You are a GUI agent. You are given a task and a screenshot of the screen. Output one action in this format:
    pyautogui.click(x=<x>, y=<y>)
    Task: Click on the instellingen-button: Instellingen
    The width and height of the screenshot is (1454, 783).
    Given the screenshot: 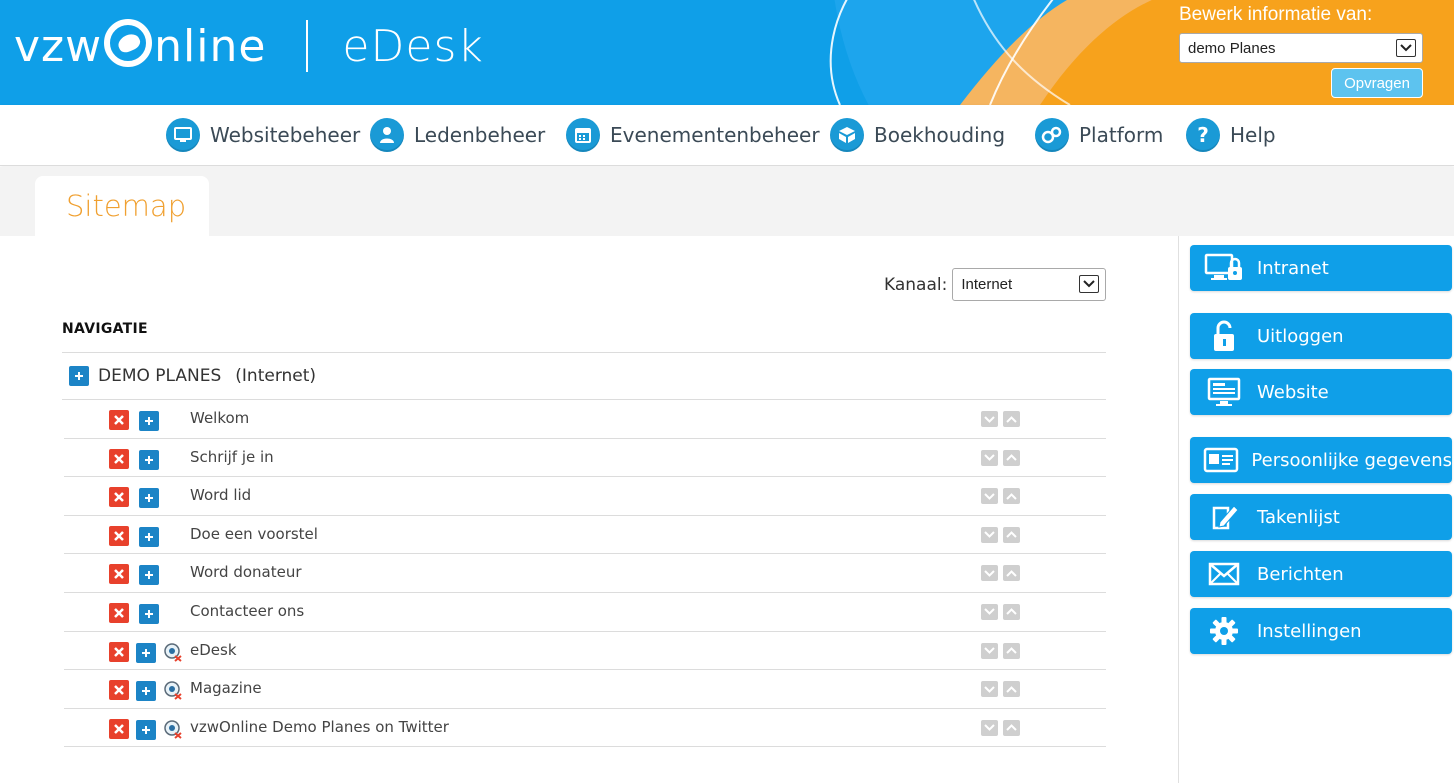 What is the action you would take?
    pyautogui.click(x=1321, y=631)
    